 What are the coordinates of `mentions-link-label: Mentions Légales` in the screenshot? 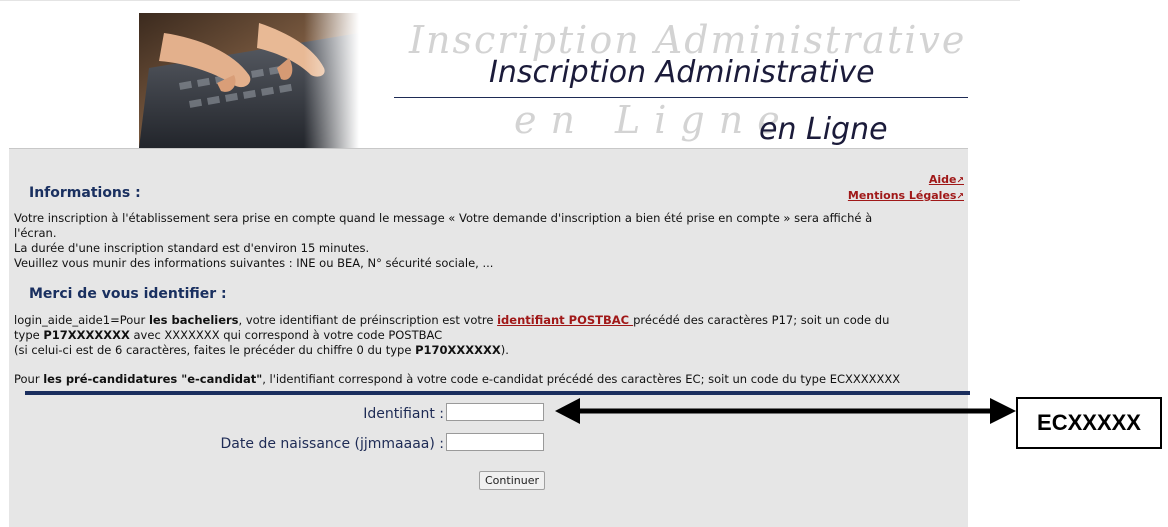 It's located at (902, 195).